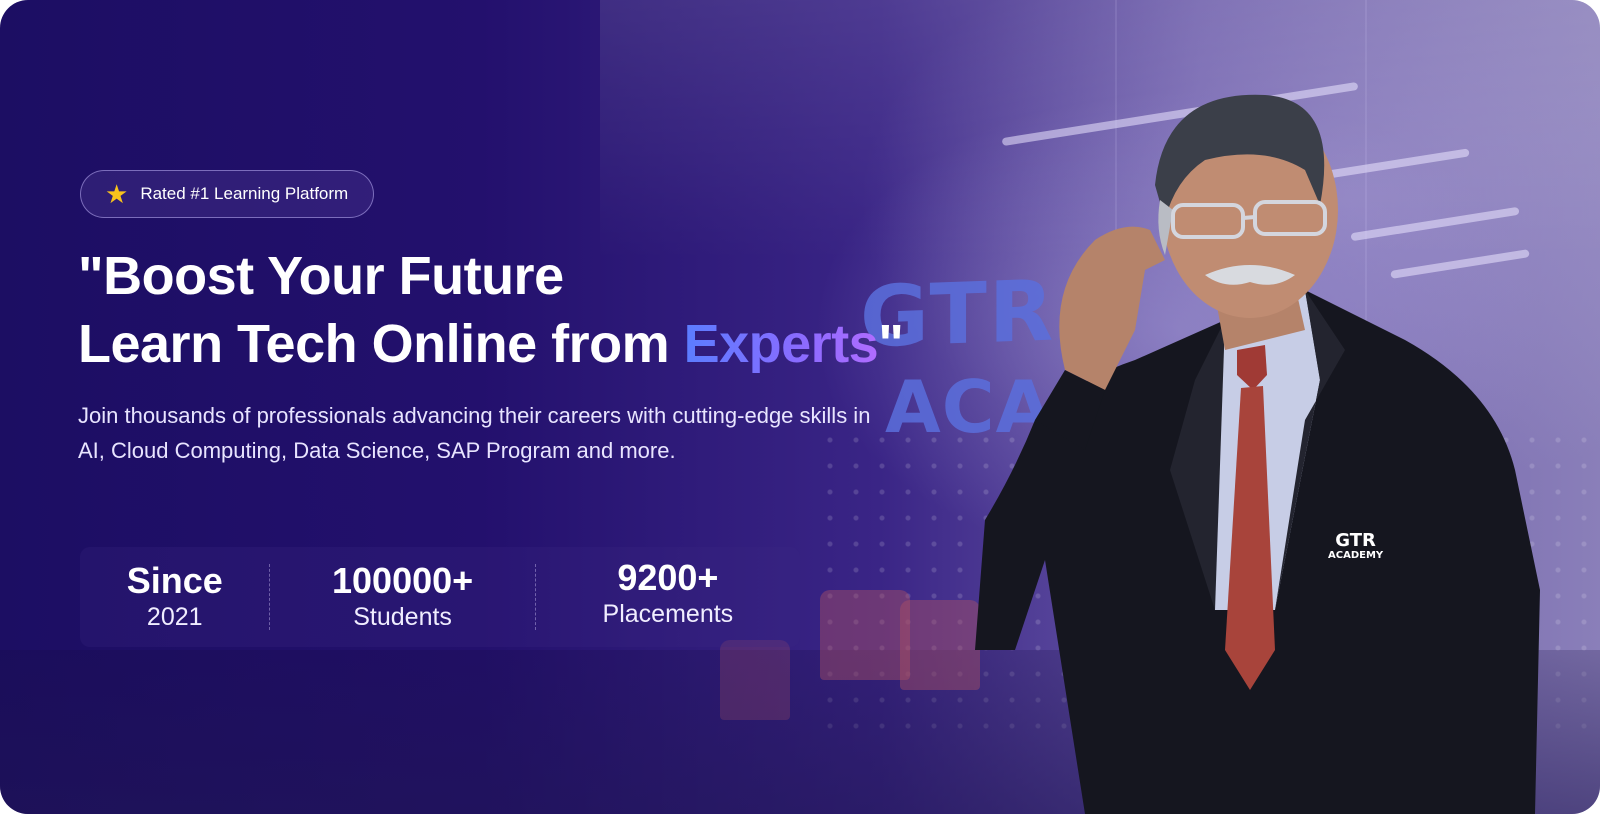 Image resolution: width=1600 pixels, height=814 pixels. I want to click on headline-line2: Learn Tech Online from Experts", so click(491, 344).